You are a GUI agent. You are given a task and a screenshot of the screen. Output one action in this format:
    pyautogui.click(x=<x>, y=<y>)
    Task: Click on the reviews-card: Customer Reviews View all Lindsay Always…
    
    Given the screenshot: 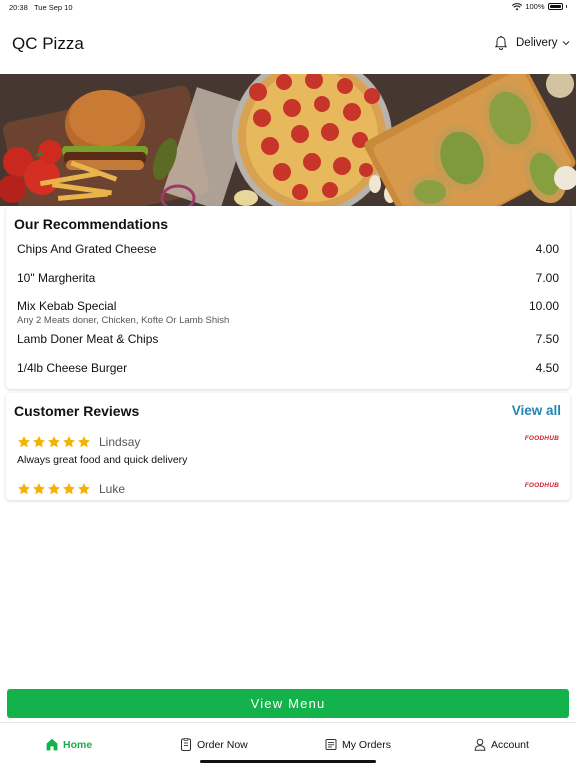 What is the action you would take?
    pyautogui.click(x=288, y=446)
    